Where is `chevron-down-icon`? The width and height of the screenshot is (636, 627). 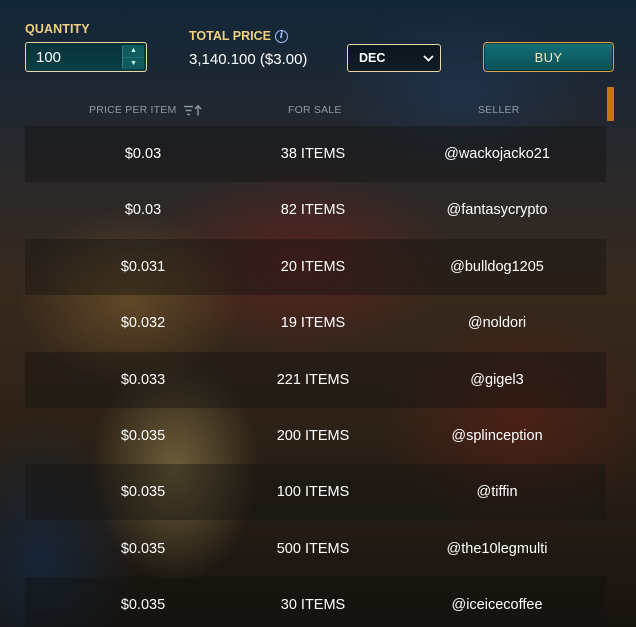
chevron-down-icon is located at coordinates (428, 58).